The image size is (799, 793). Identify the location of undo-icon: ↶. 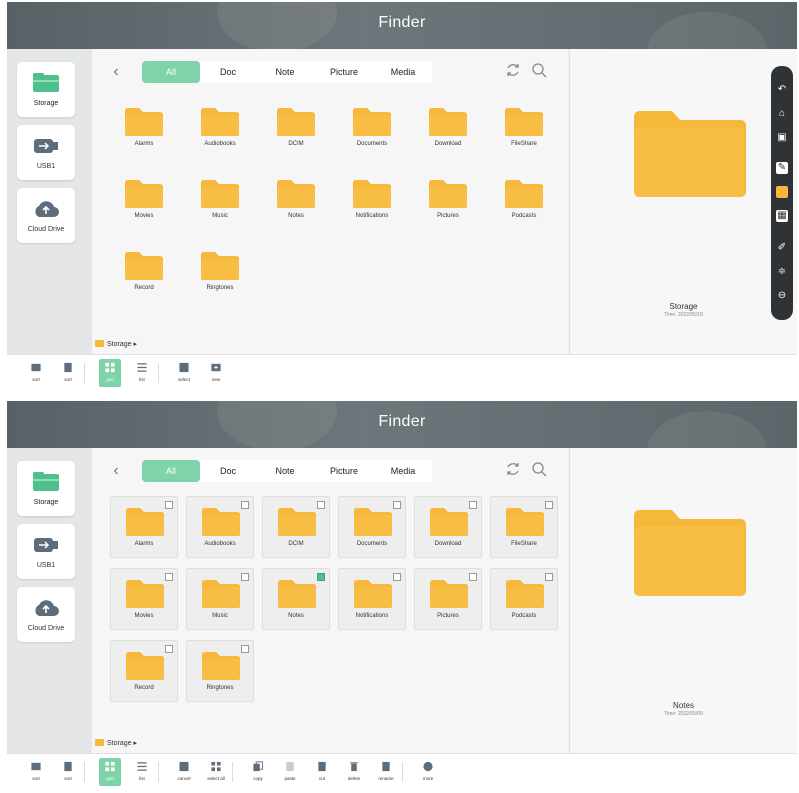
(782, 90).